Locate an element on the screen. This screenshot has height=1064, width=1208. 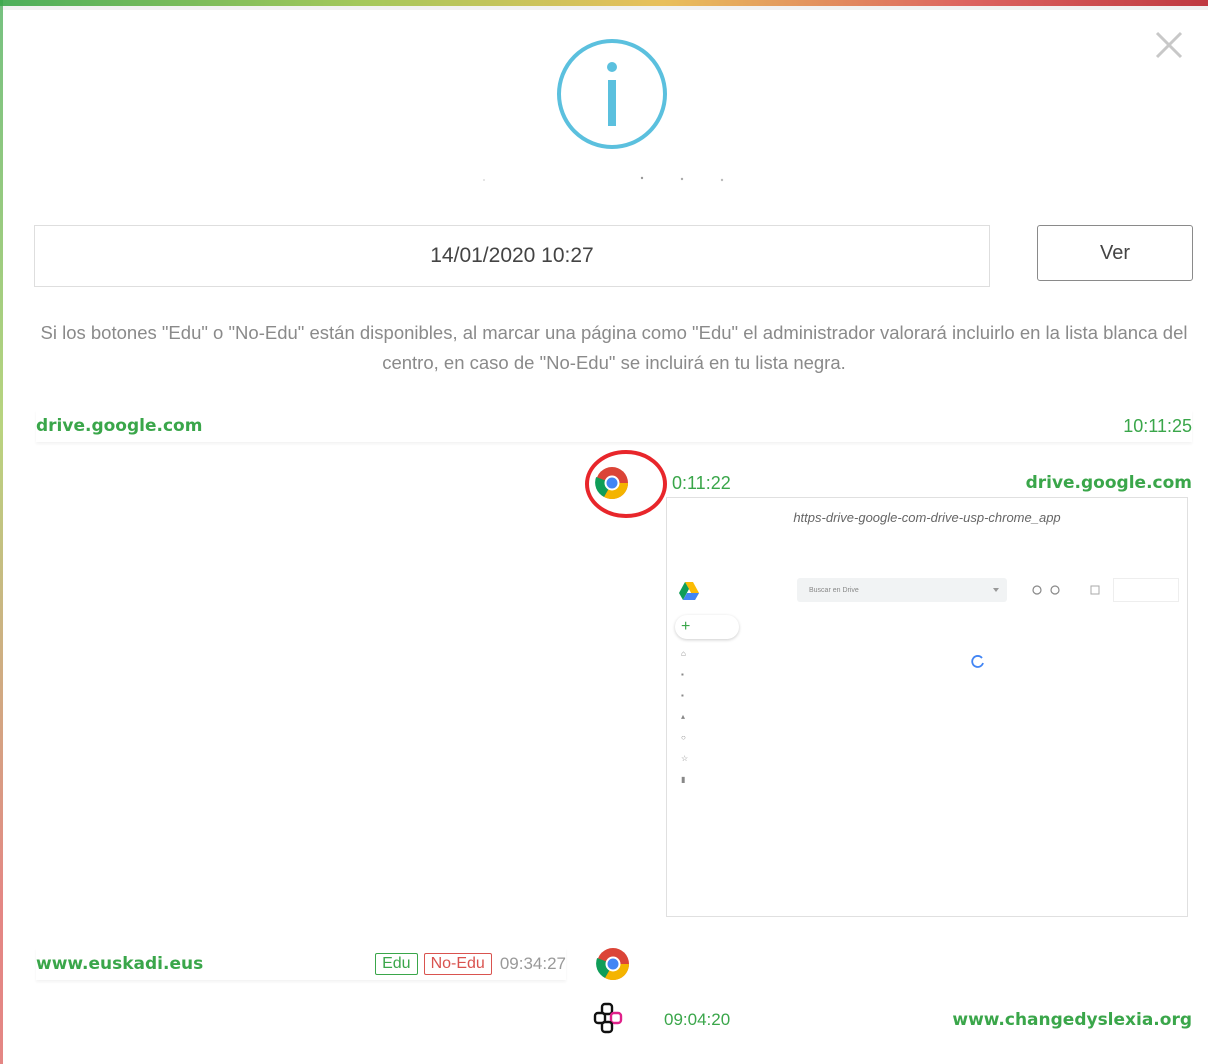
decorative-dots is located at coordinates (610, 179).